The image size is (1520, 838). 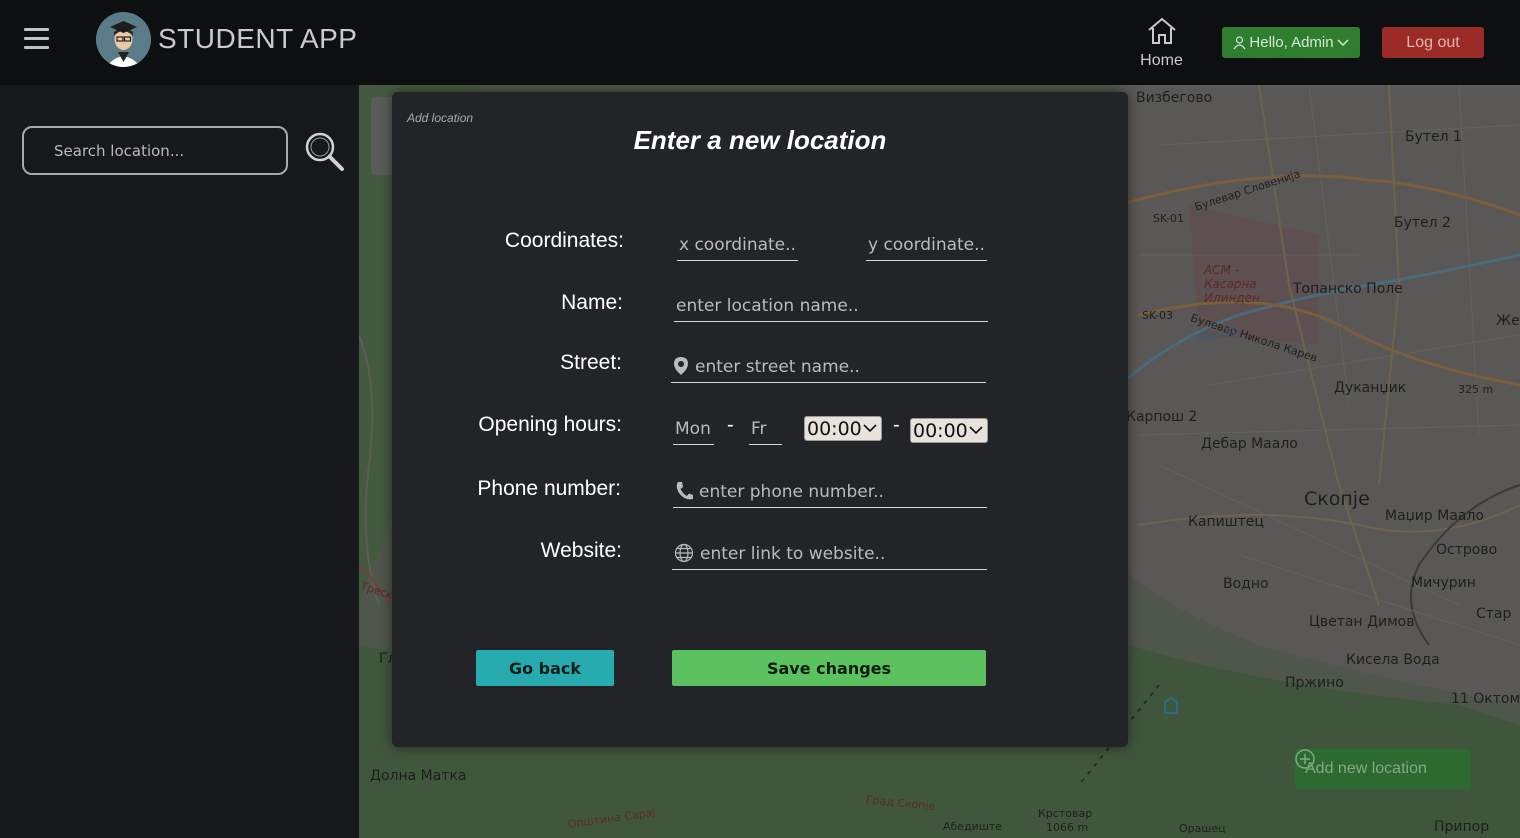 What do you see at coordinates (1443, 583) in the screenshot?
I see `map-label: Мичурин` at bounding box center [1443, 583].